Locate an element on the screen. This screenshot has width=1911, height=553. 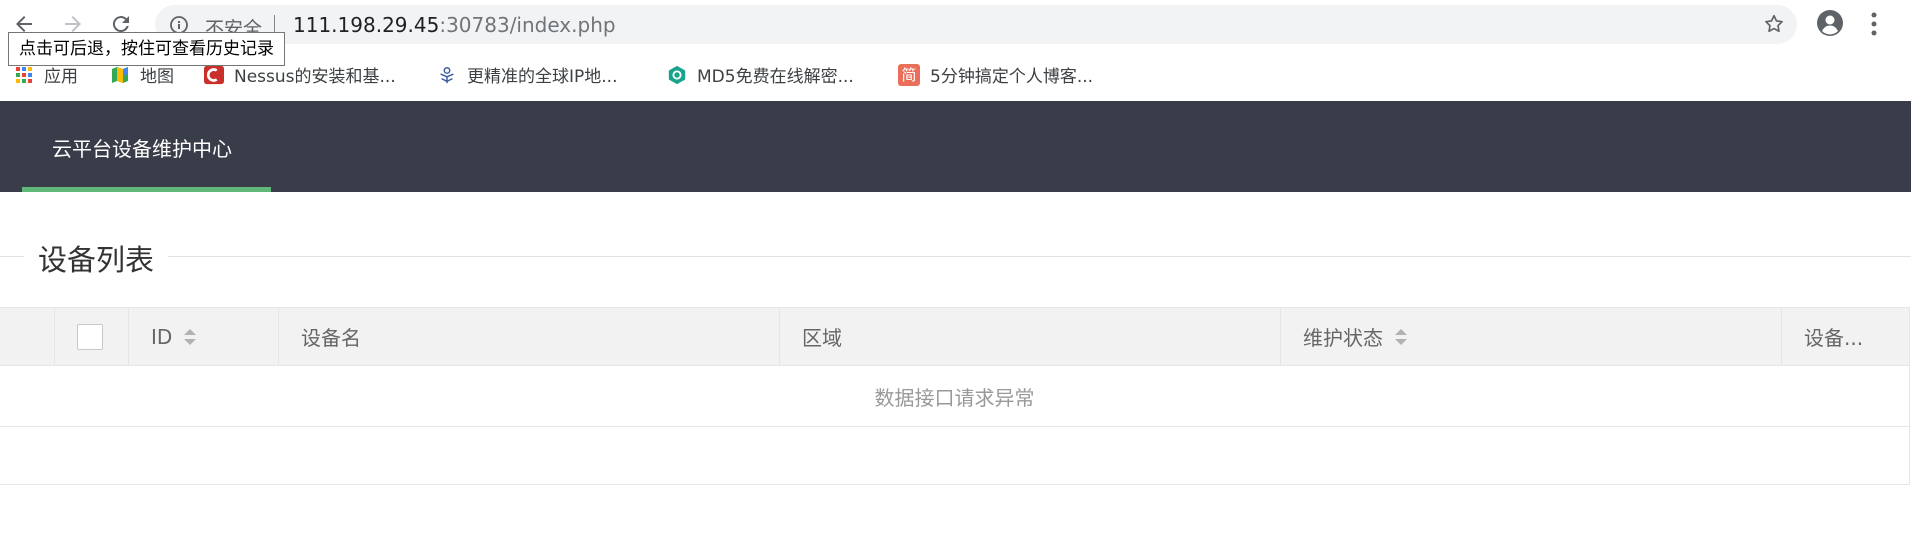
url-path: :30783/index.php is located at coordinates (527, 25).